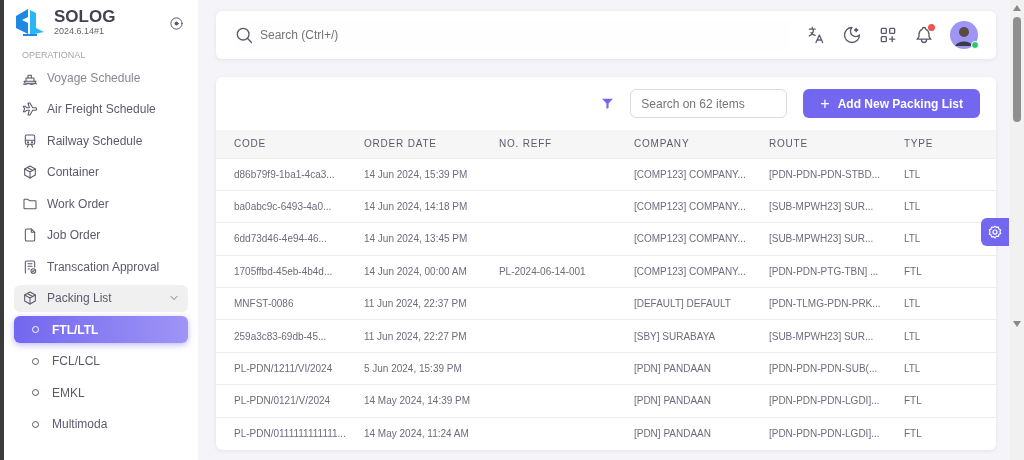 The height and width of the screenshot is (460, 1024). I want to click on table-cell: 14 Jun 2024, 00:00 AM, so click(415, 271).